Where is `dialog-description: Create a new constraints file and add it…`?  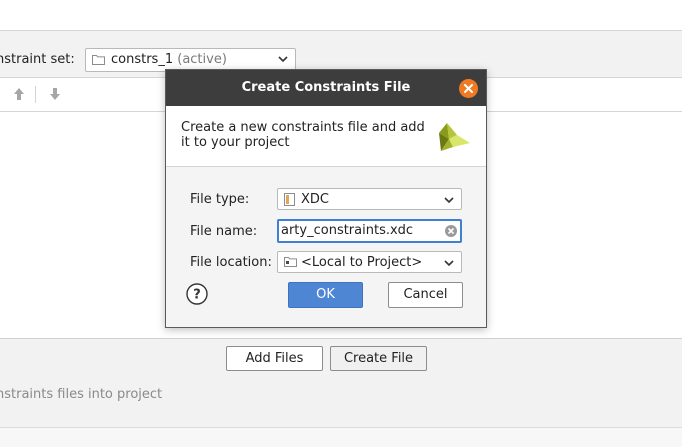 dialog-description: Create a new constraints file and add it… is located at coordinates (303, 135).